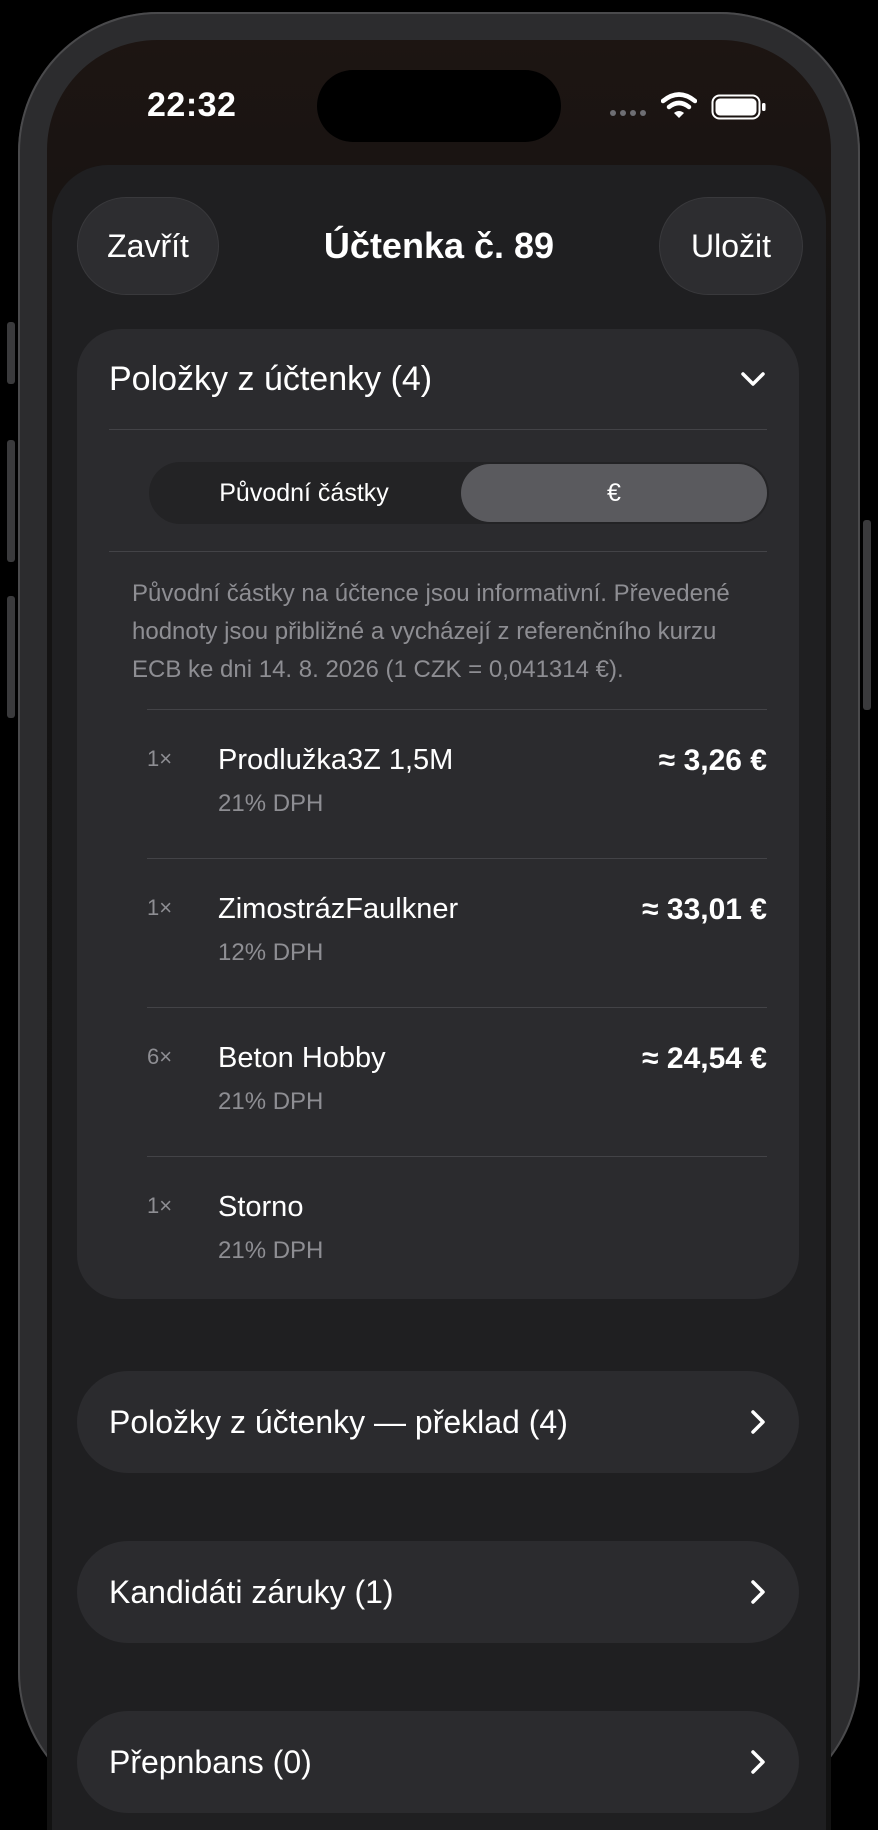 Image resolution: width=878 pixels, height=1830 pixels. I want to click on battery-icon, so click(738, 107).